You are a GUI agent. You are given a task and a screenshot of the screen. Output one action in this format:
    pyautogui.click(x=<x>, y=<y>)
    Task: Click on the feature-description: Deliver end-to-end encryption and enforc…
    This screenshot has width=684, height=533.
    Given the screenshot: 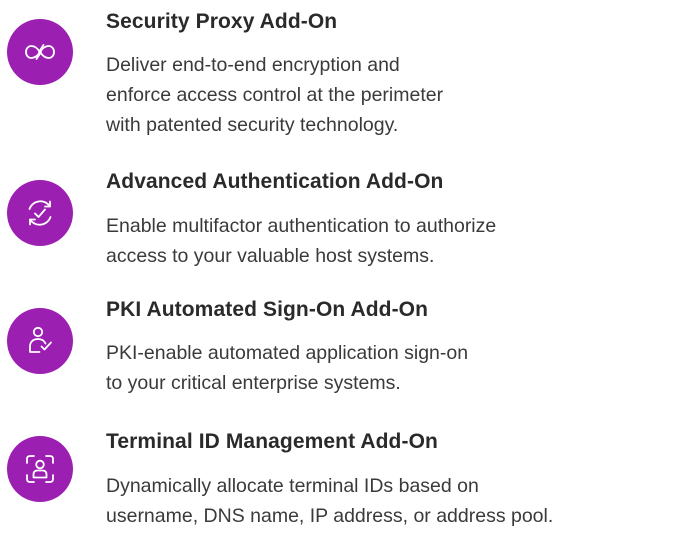 What is the action you would take?
    pyautogui.click(x=274, y=95)
    